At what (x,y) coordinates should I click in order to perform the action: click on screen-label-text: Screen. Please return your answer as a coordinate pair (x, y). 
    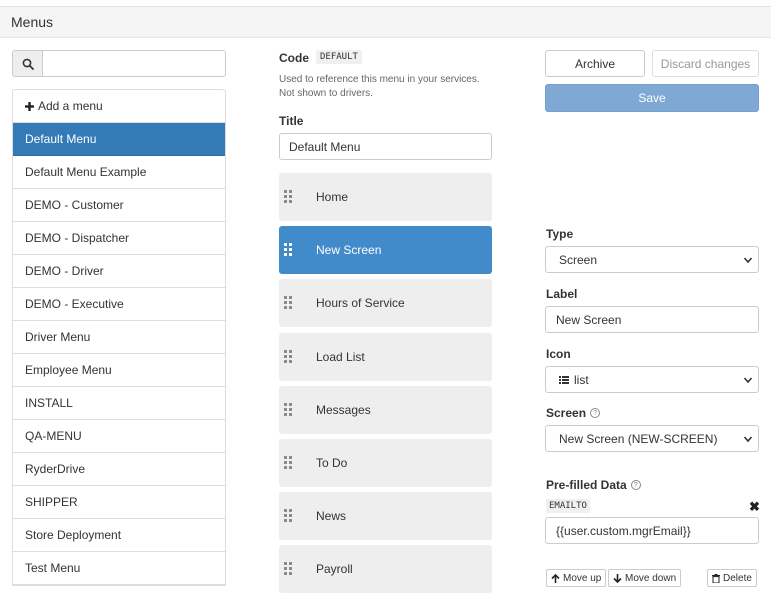
    Looking at the image, I should click on (566, 413).